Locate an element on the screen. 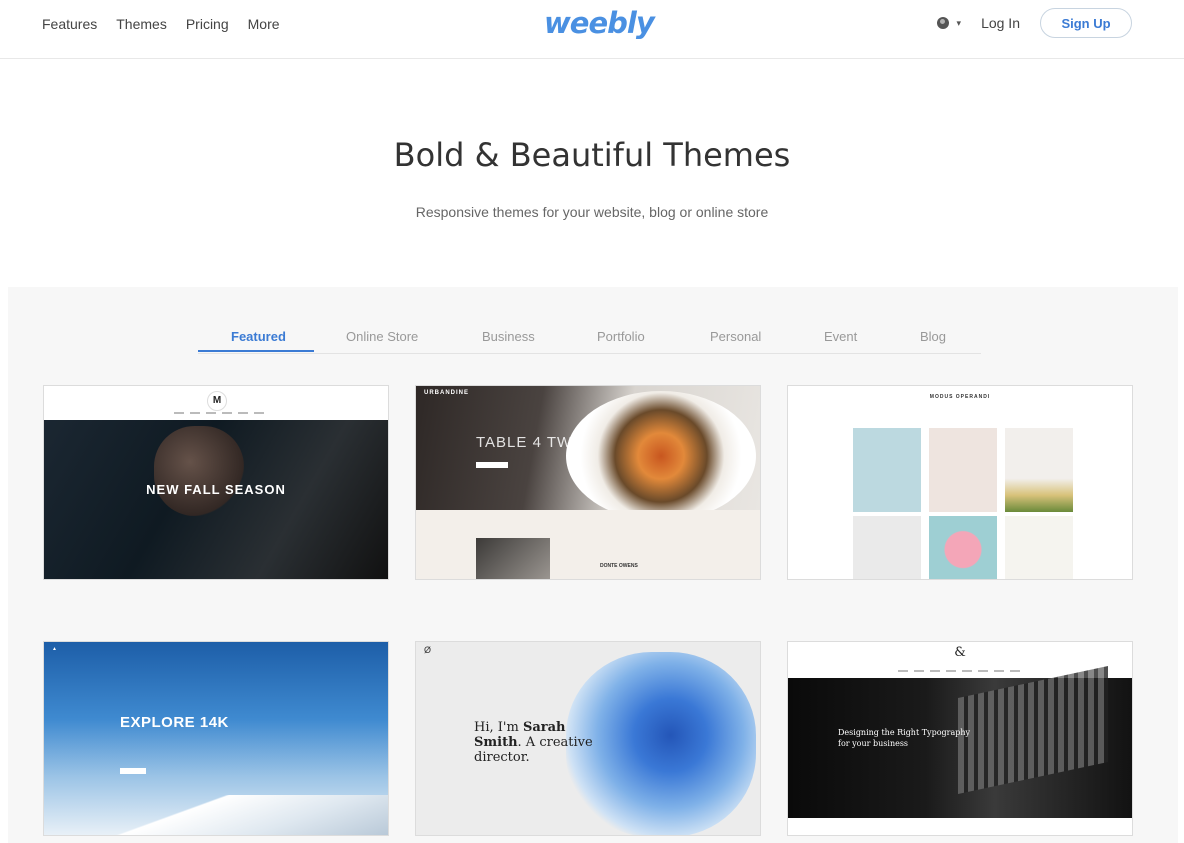 This screenshot has height=843, width=1184. tab-portfolio: Portfolio is located at coordinates (621, 336).